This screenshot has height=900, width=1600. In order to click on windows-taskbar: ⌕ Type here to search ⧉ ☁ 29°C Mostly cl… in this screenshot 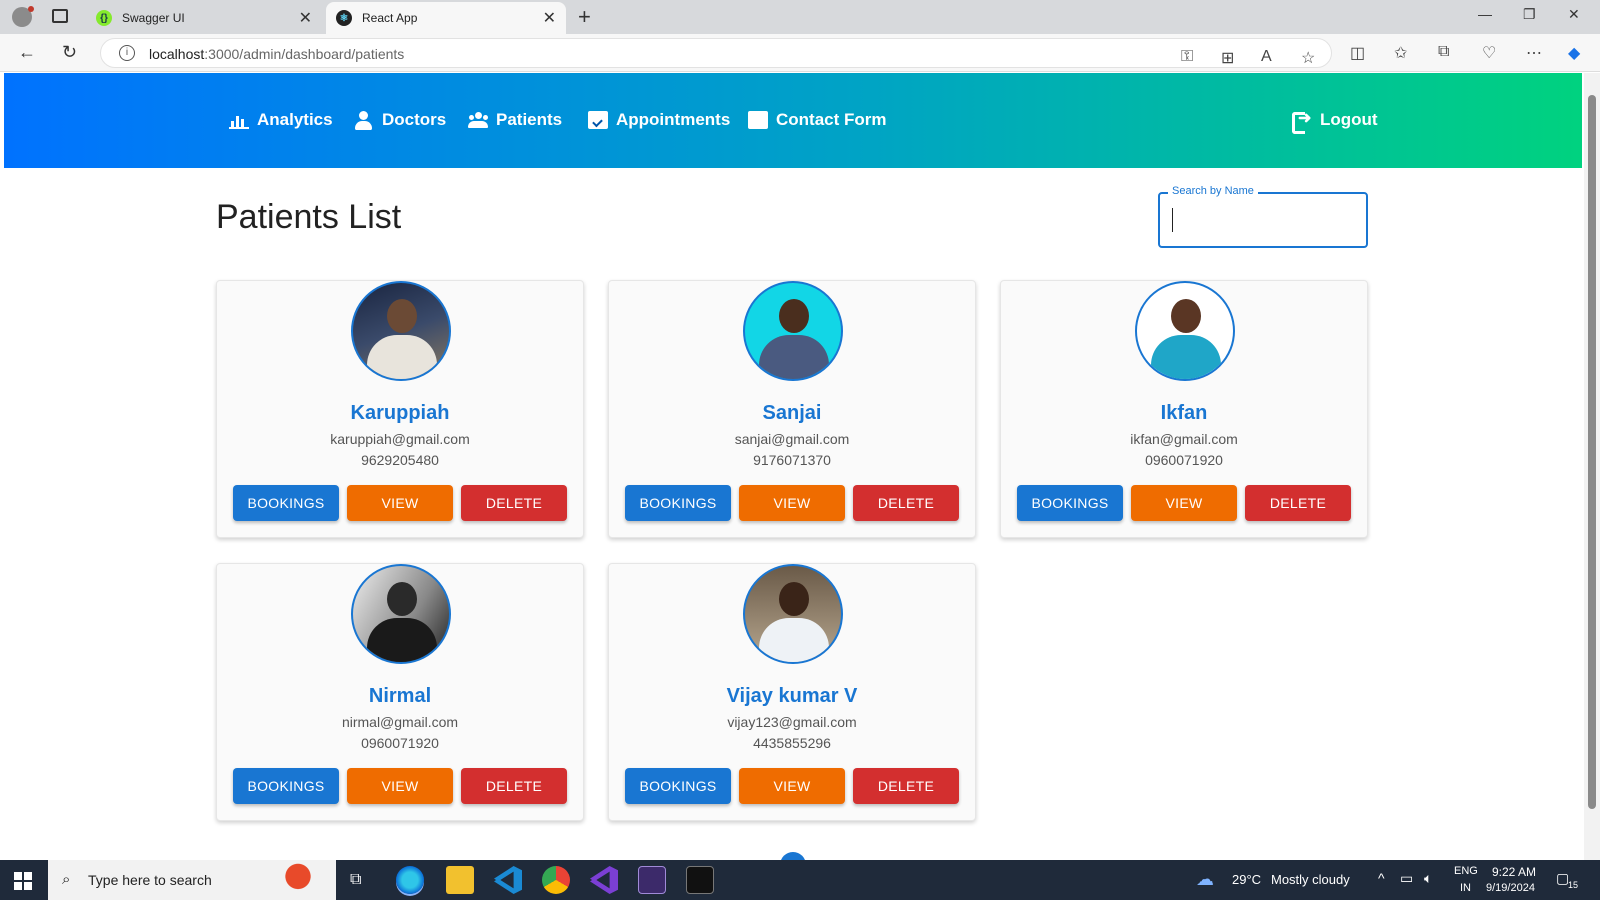, I will do `click(800, 880)`.